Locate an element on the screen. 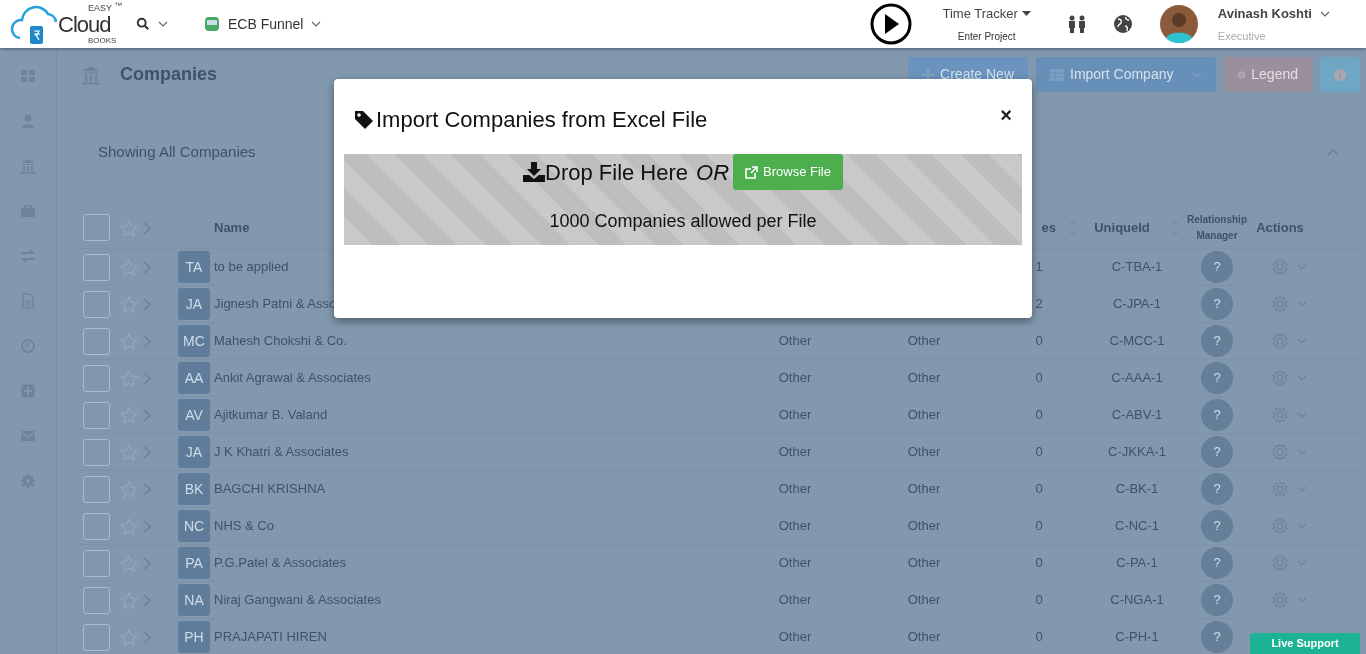 The width and height of the screenshot is (1366, 654). import-company-button: Import Company is located at coordinates (1126, 74).